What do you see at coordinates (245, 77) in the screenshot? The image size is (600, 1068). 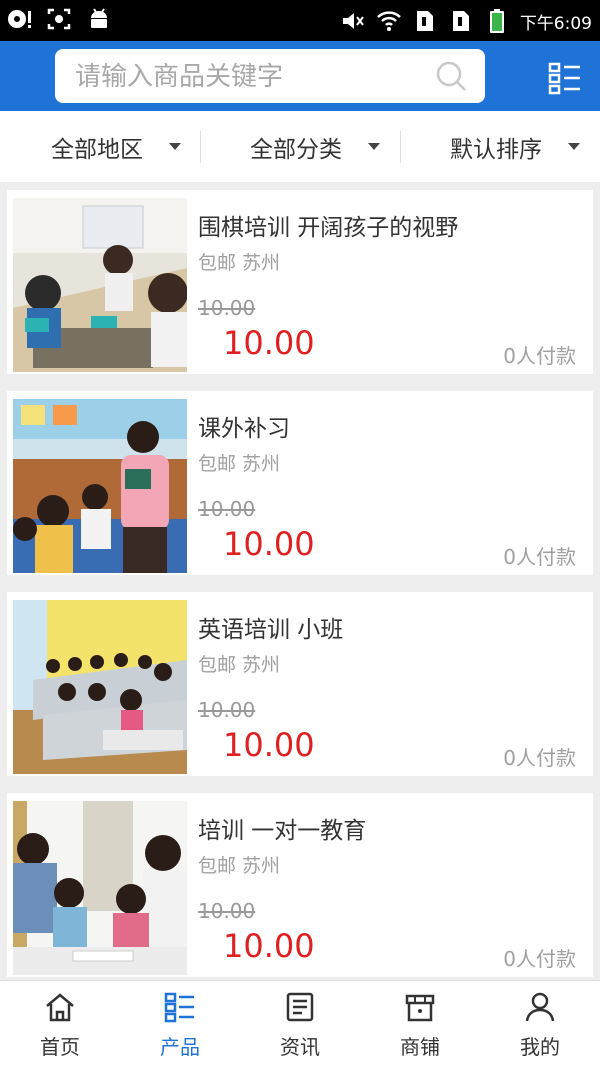 I see `search-input` at bounding box center [245, 77].